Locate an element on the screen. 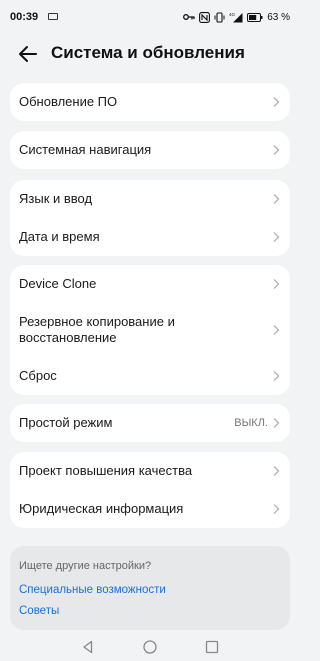 Image resolution: width=320 pixels, height=661 pixels. tips-link: Советы is located at coordinates (39, 611).